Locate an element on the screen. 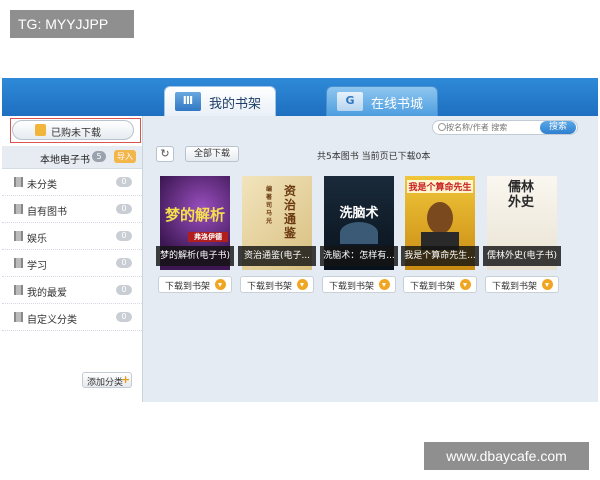 The image size is (600, 480). refresh-button: ↻ is located at coordinates (165, 154).